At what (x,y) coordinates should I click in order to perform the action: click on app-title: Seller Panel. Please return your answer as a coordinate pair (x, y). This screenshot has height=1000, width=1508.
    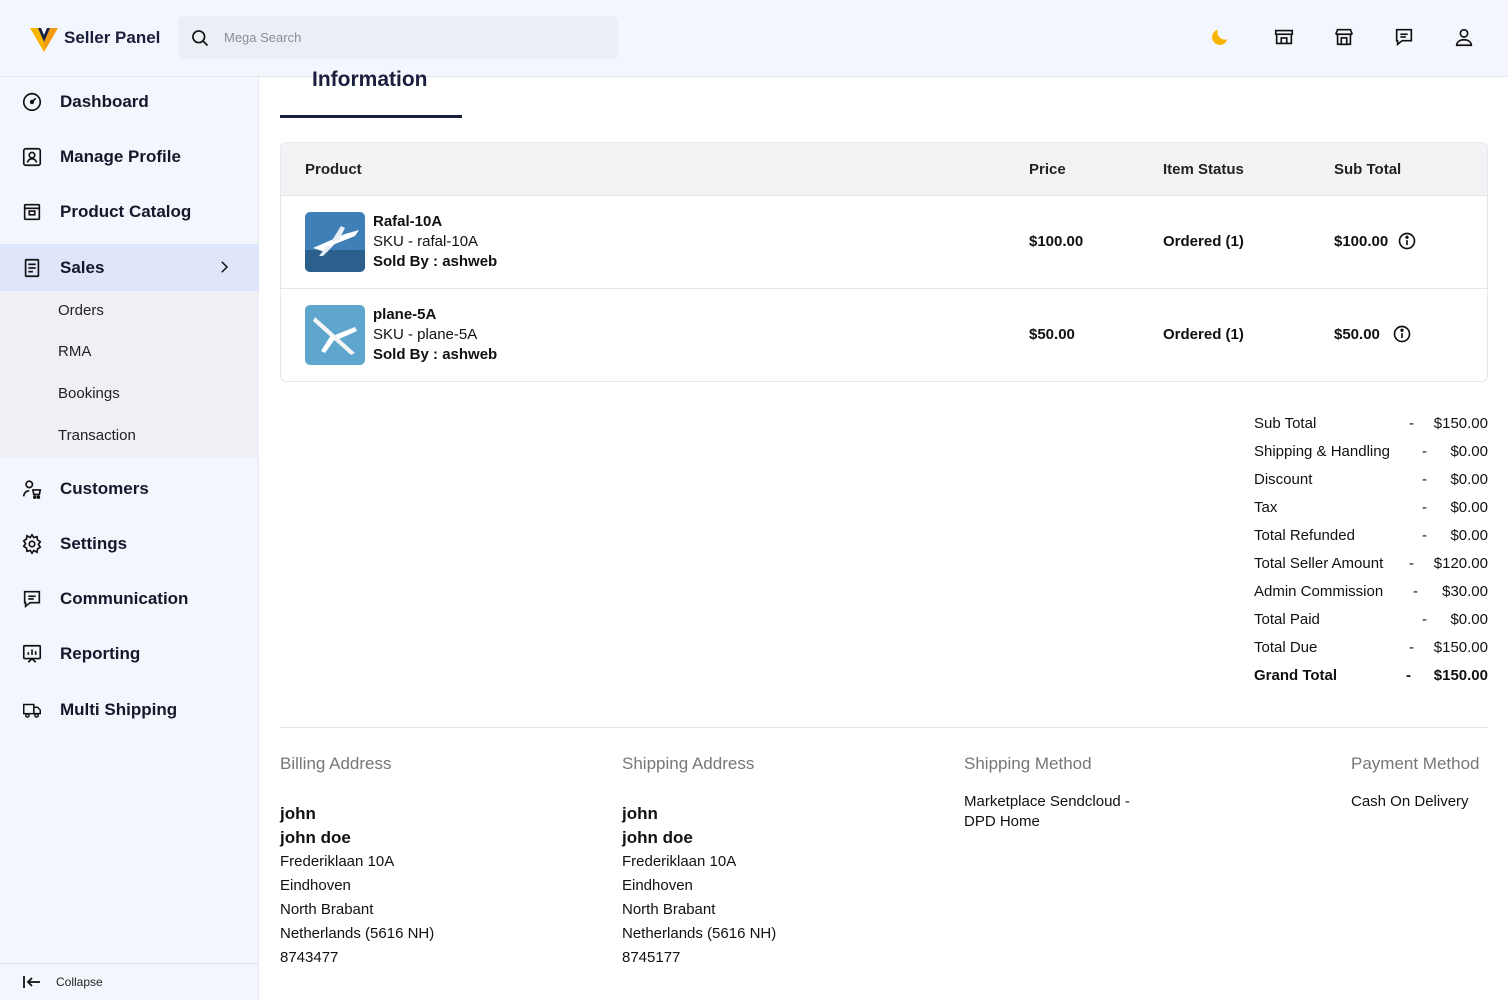
    Looking at the image, I should click on (112, 37).